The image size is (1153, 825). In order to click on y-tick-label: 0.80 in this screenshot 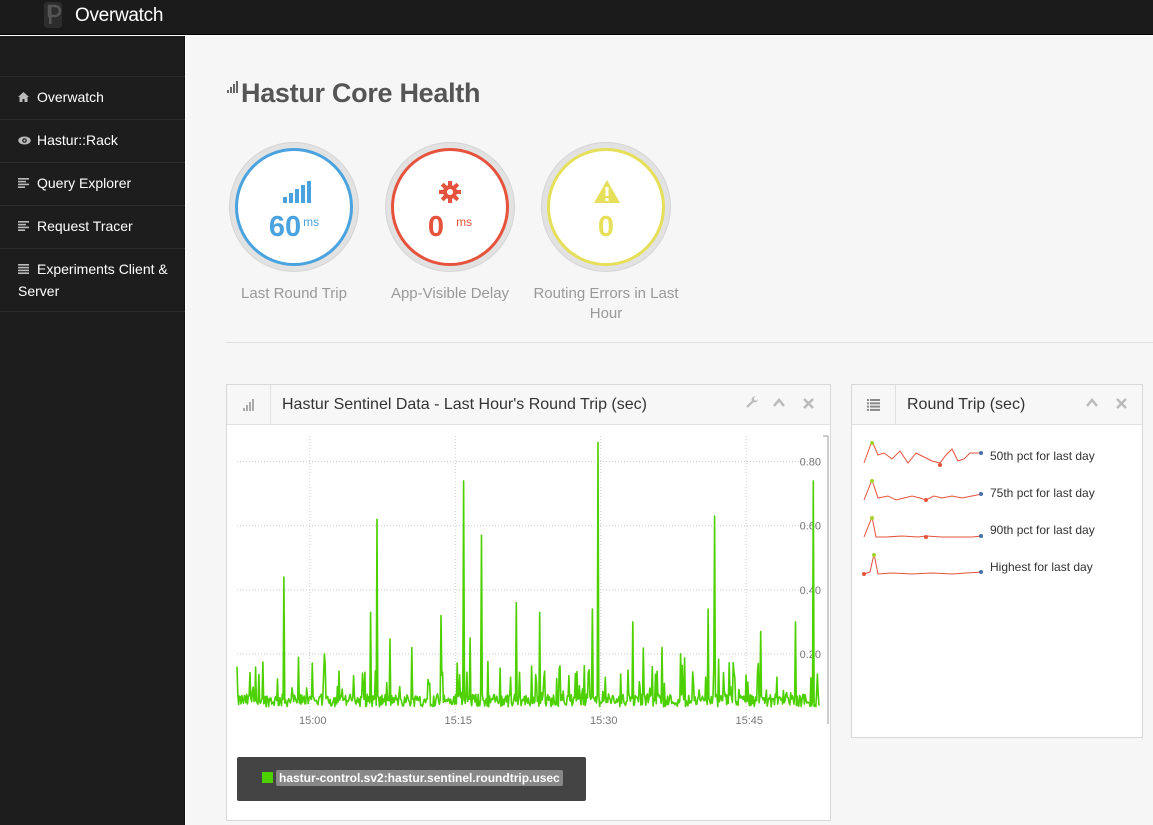, I will do `click(810, 463)`.